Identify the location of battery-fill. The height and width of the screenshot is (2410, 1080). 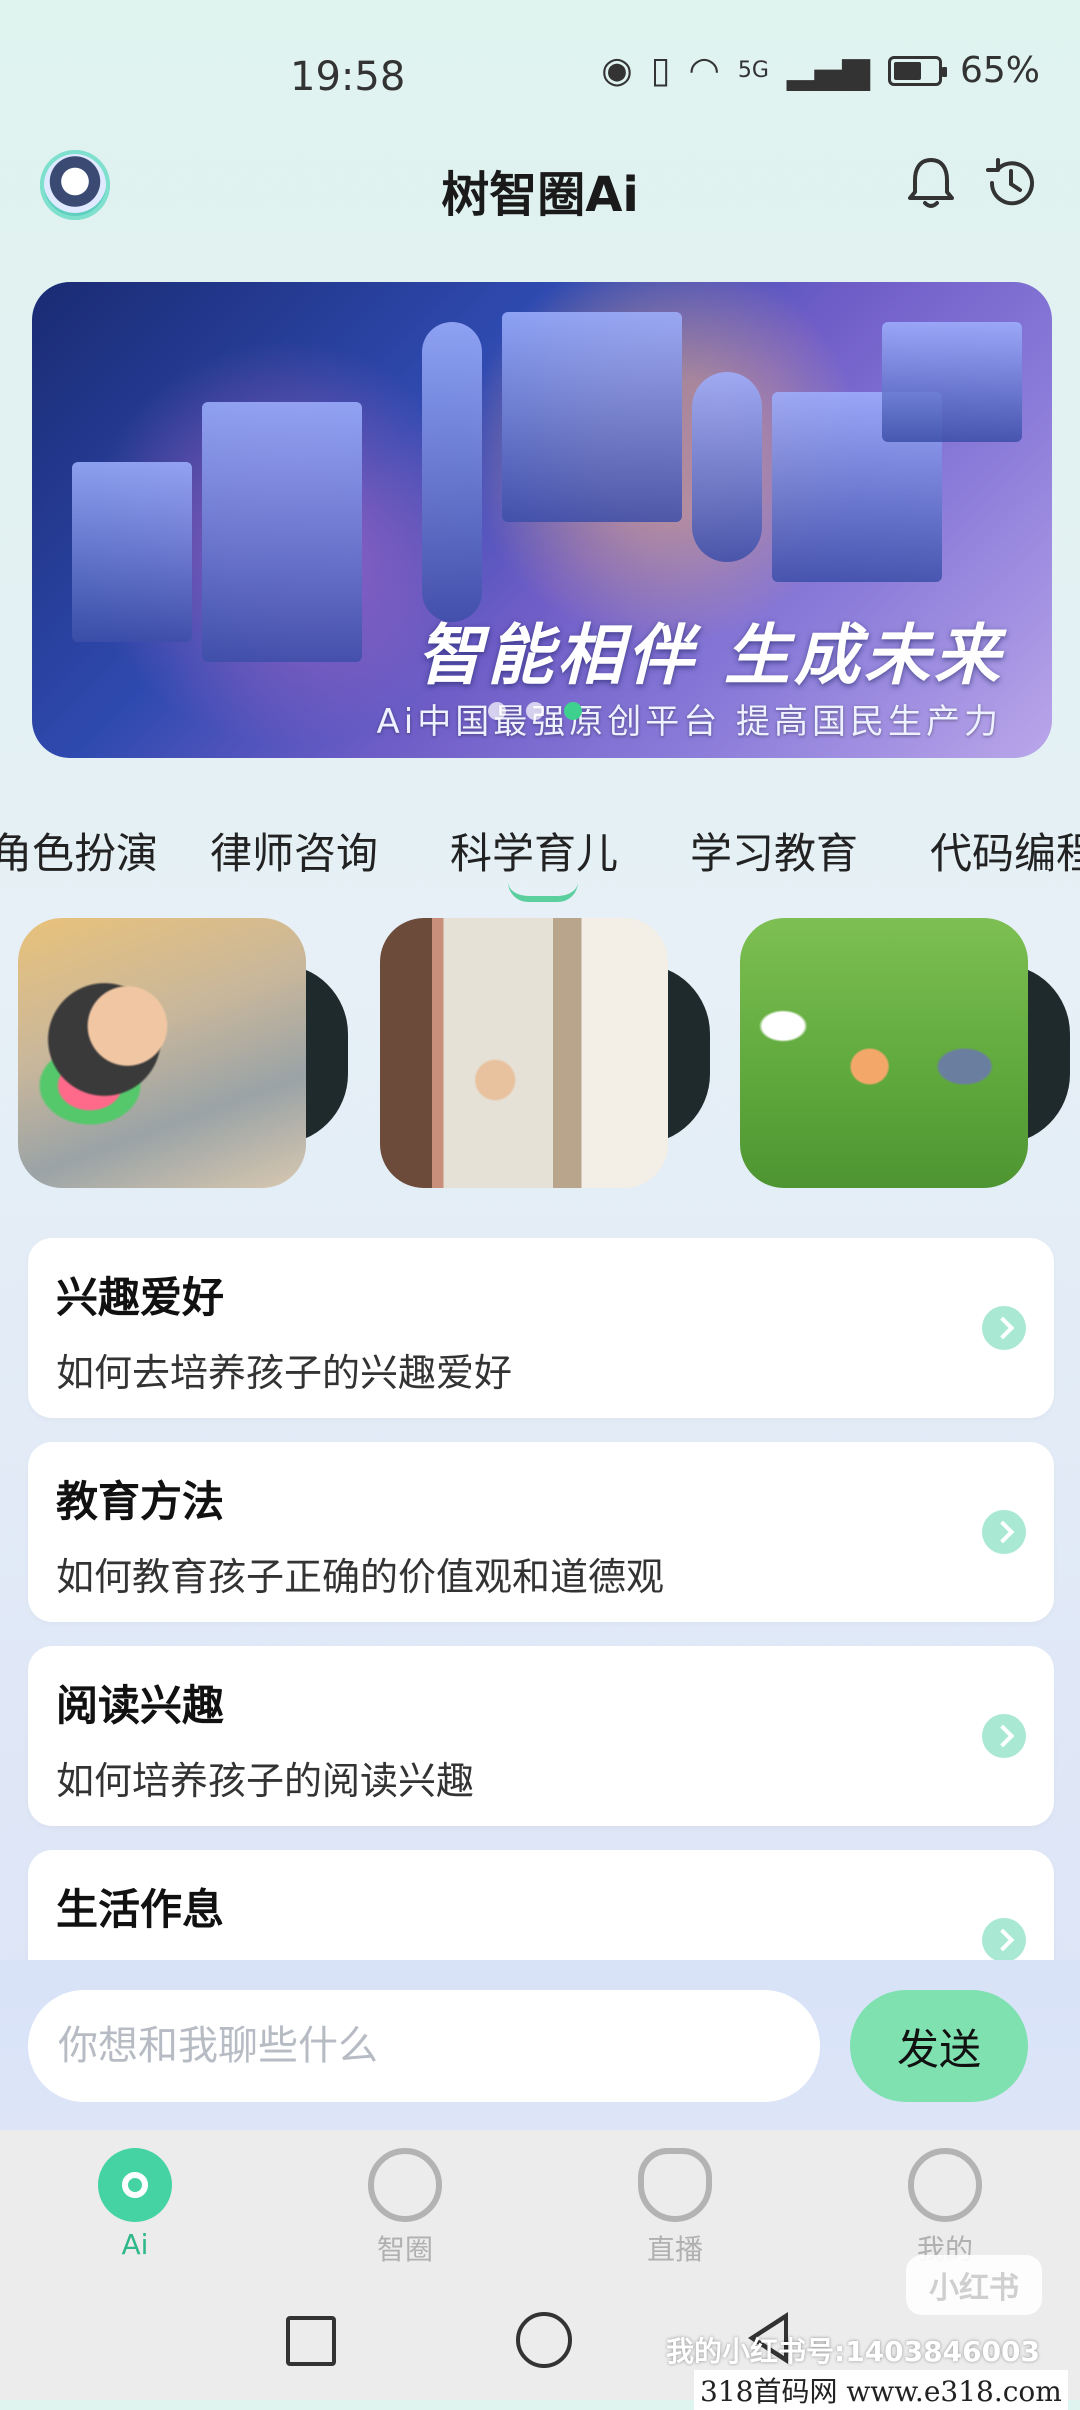
(907, 70).